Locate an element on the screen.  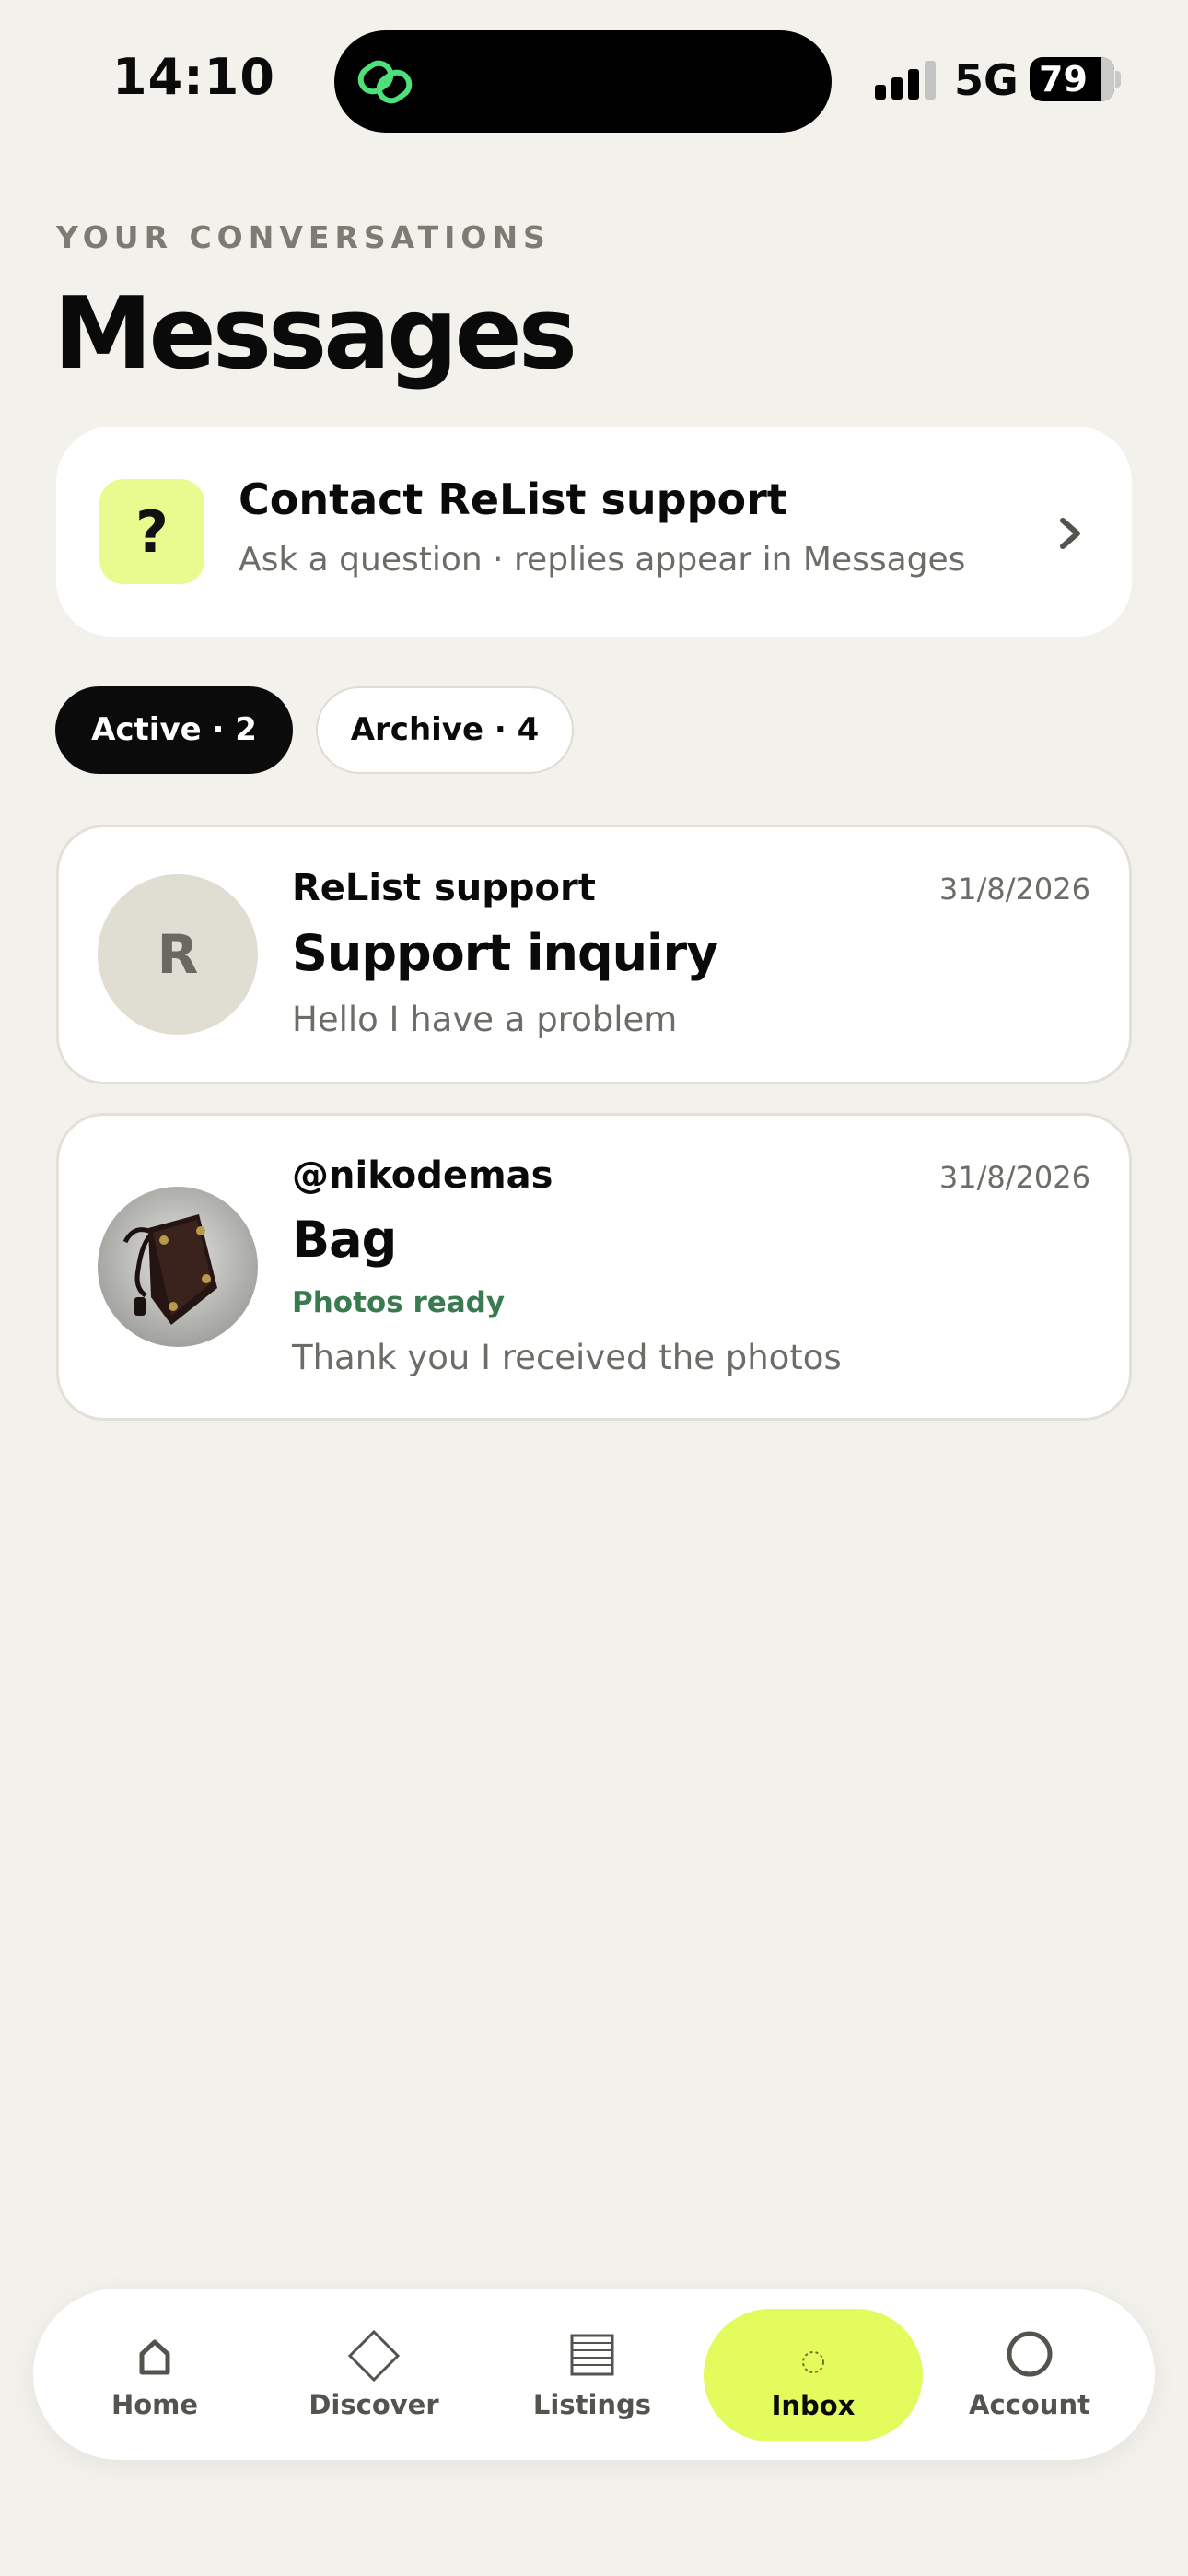
bag-photo-icon is located at coordinates (178, 1267).